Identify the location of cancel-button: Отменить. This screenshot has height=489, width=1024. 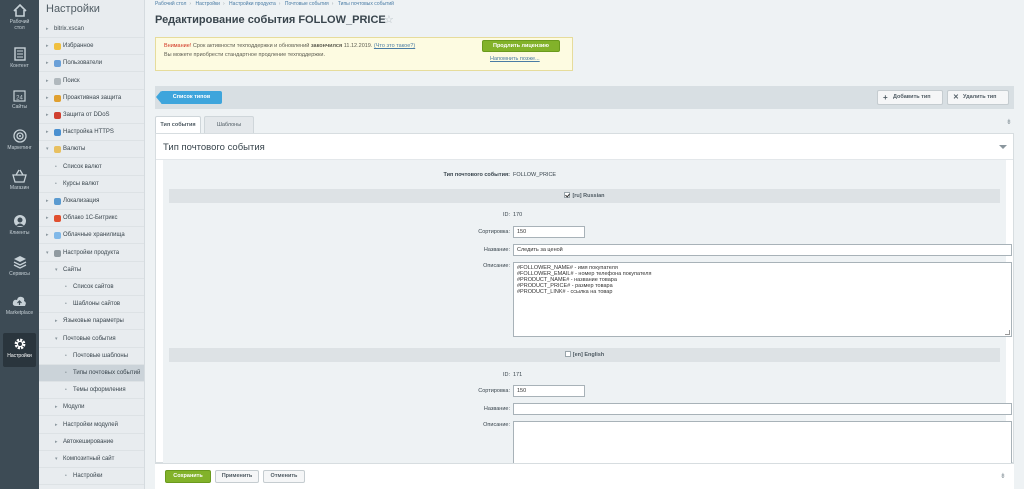
(284, 476).